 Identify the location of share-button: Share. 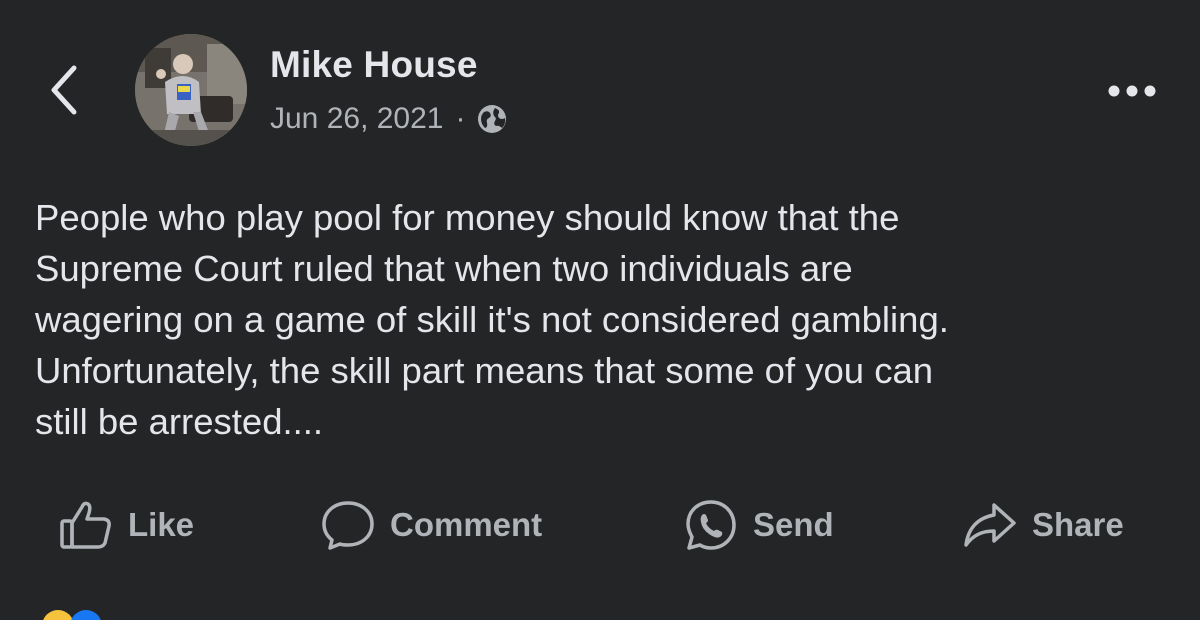
(1043, 525).